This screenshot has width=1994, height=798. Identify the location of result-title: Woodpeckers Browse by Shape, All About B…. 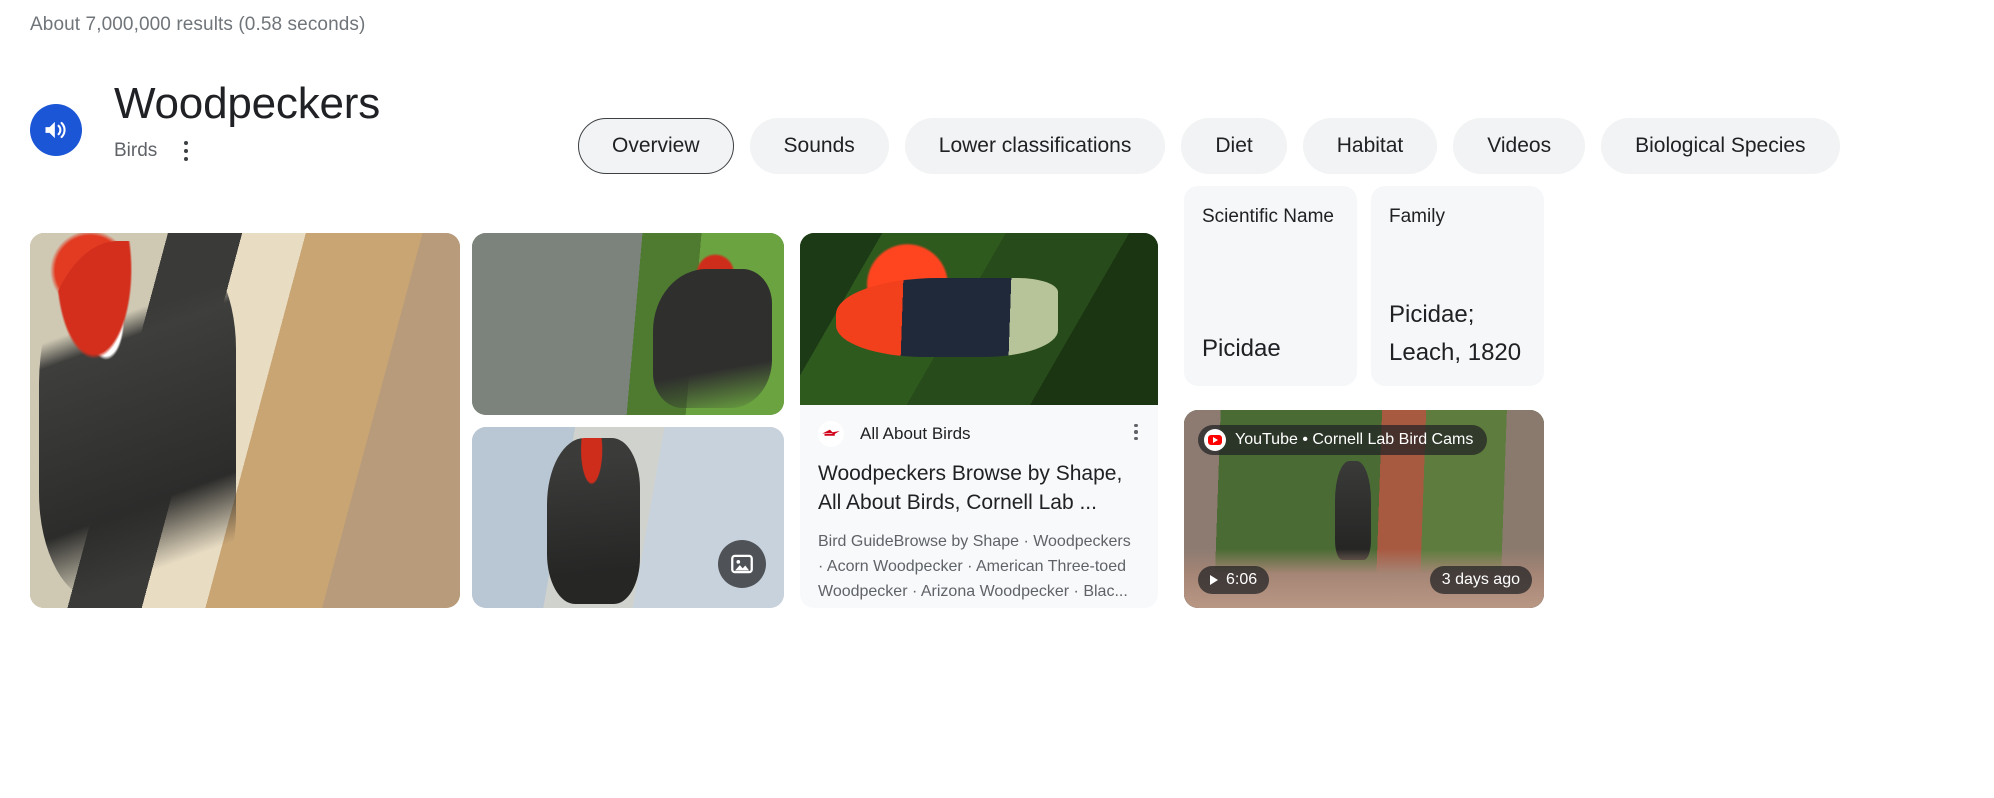
(979, 488).